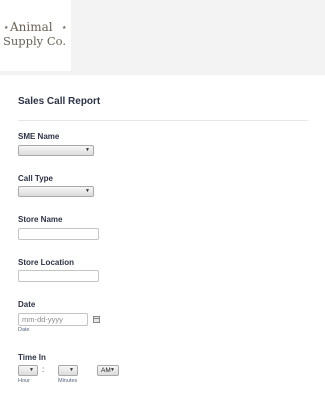 This screenshot has width=325, height=400. I want to click on date-label: Date, so click(27, 304).